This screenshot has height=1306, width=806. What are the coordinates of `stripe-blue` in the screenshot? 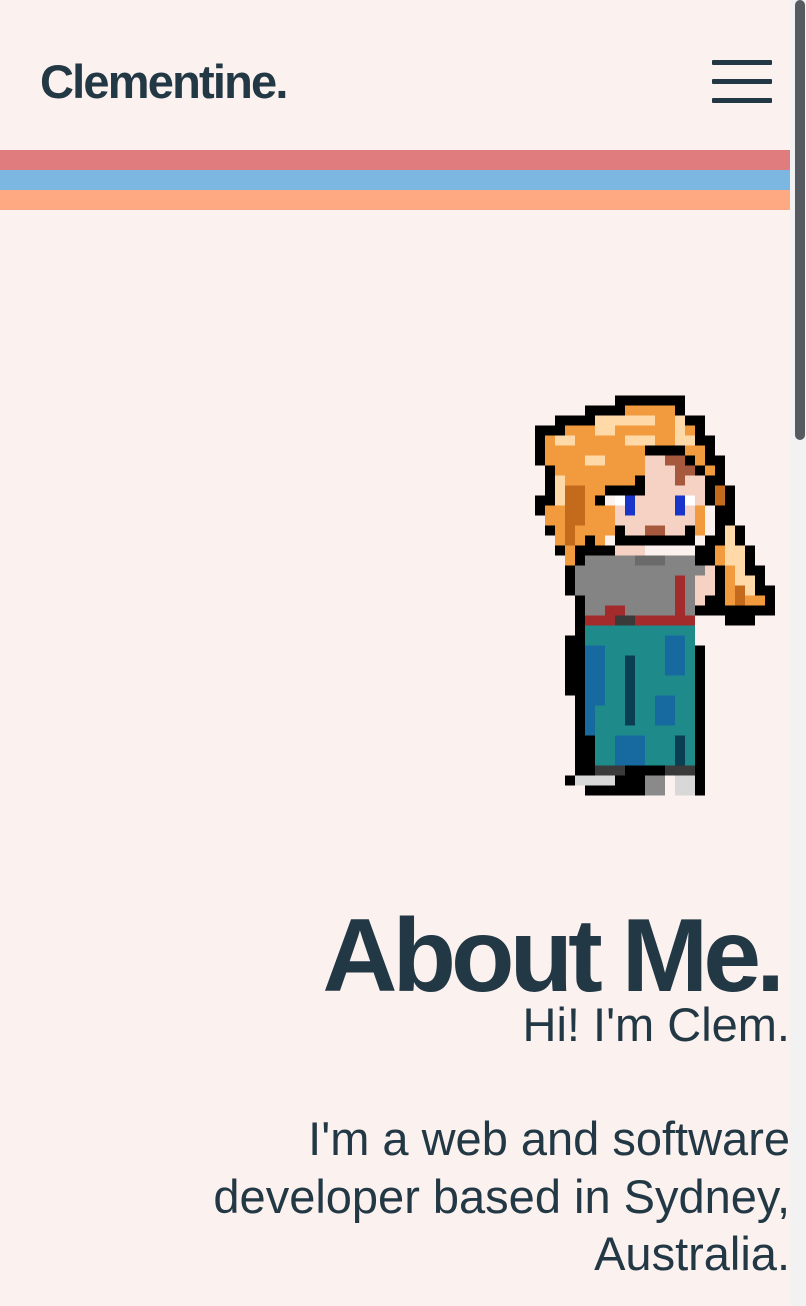 It's located at (395, 180).